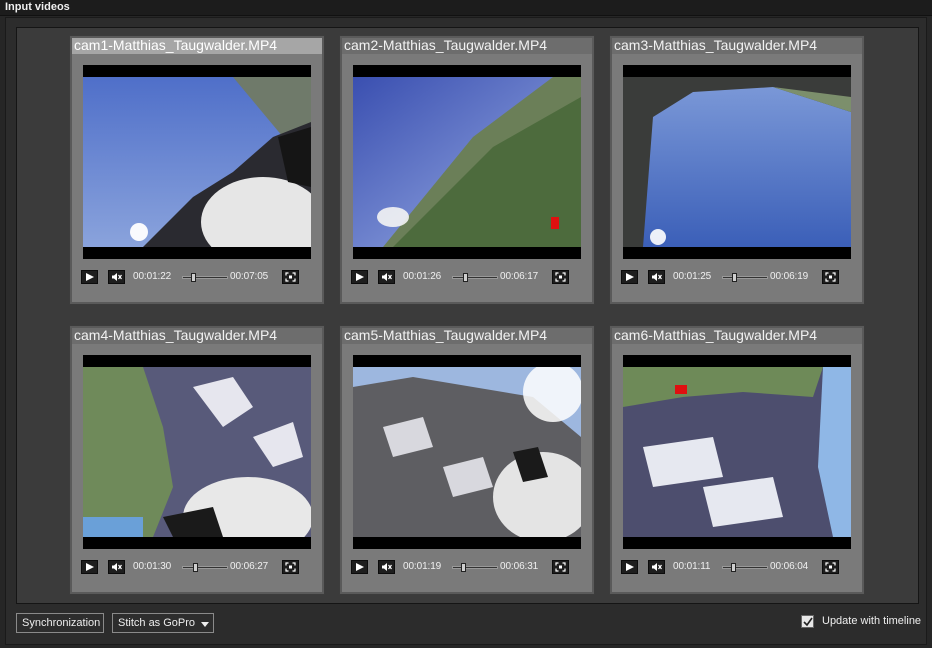 The image size is (932, 648). What do you see at coordinates (737, 46) in the screenshot?
I see `video-panel-title: cam3-Matthias_Taugwalder.MP4` at bounding box center [737, 46].